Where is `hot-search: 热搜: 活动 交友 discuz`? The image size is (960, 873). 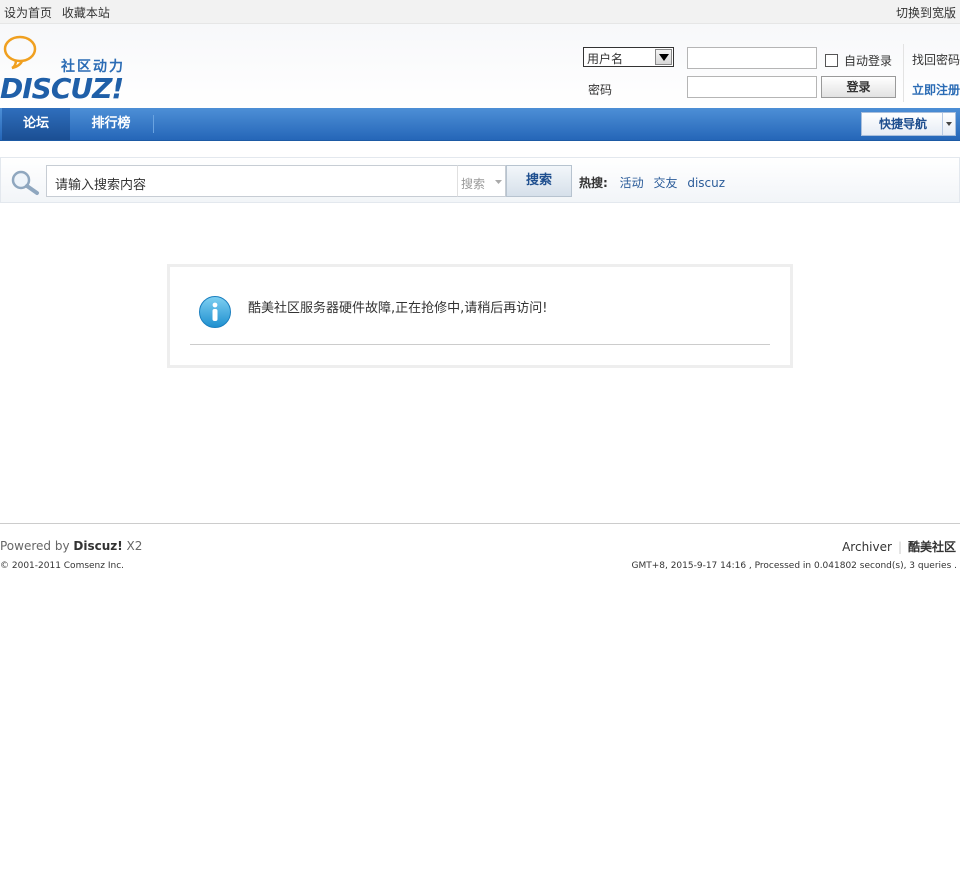 hot-search: 热搜: 活动 交友 discuz is located at coordinates (655, 182).